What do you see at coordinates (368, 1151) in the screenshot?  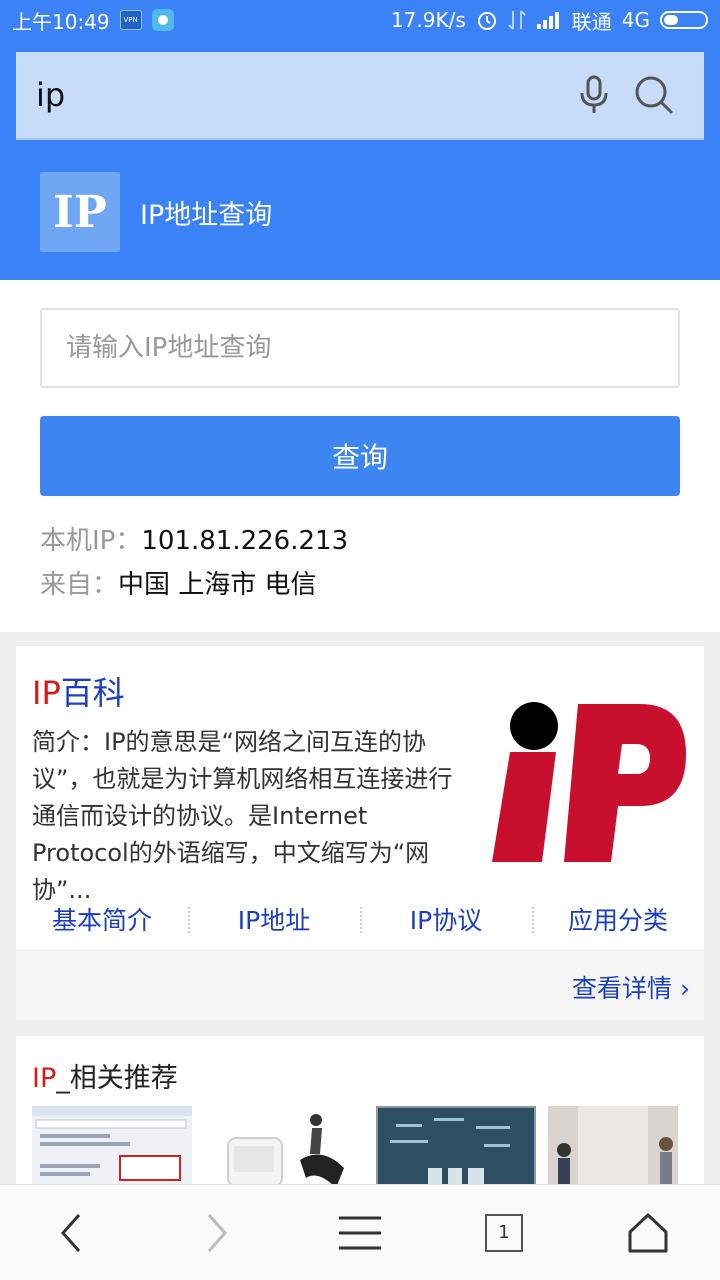 I see `related-thumbnails` at bounding box center [368, 1151].